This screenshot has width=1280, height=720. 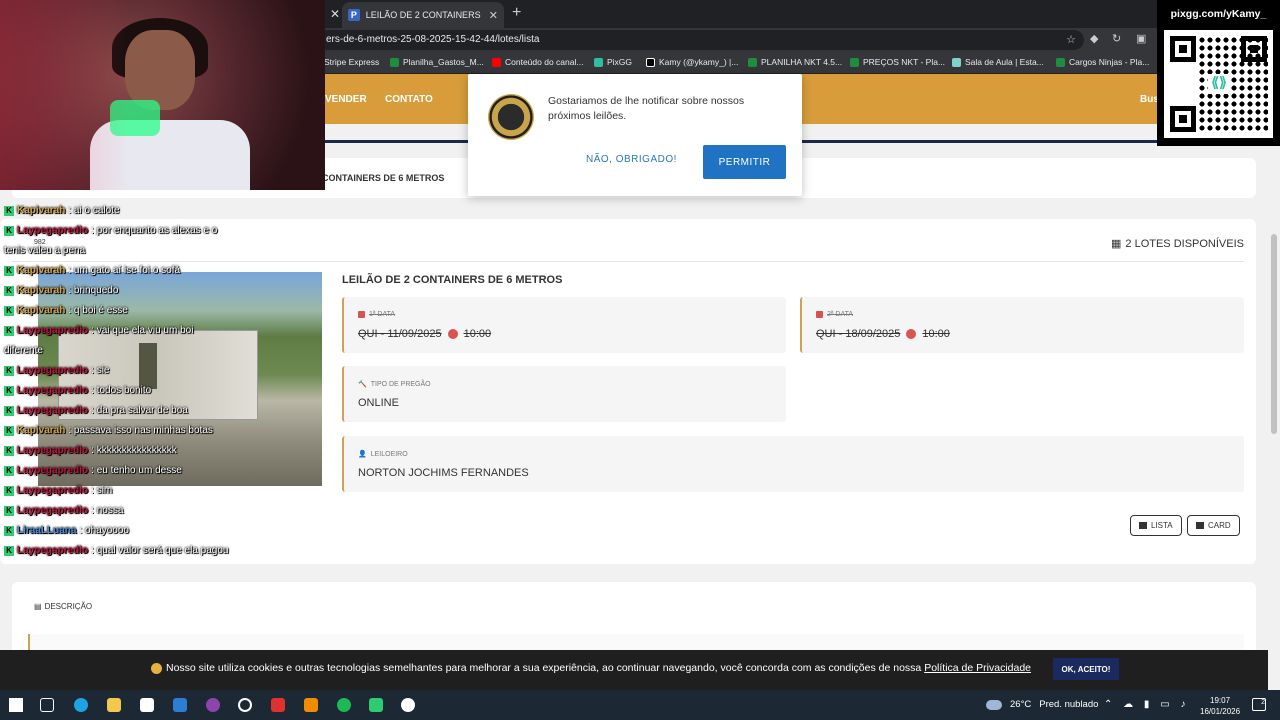 I want to click on spotify-icon, so click(x=344, y=705).